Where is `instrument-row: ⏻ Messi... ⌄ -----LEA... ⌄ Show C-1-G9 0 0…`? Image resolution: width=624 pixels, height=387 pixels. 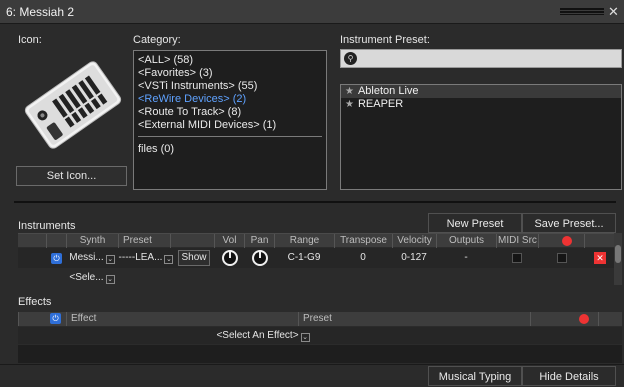
instrument-row: ⏻ Messi... ⌄ -----LEA... ⌄ Show C-1-G9 0 0… is located at coordinates (316, 258).